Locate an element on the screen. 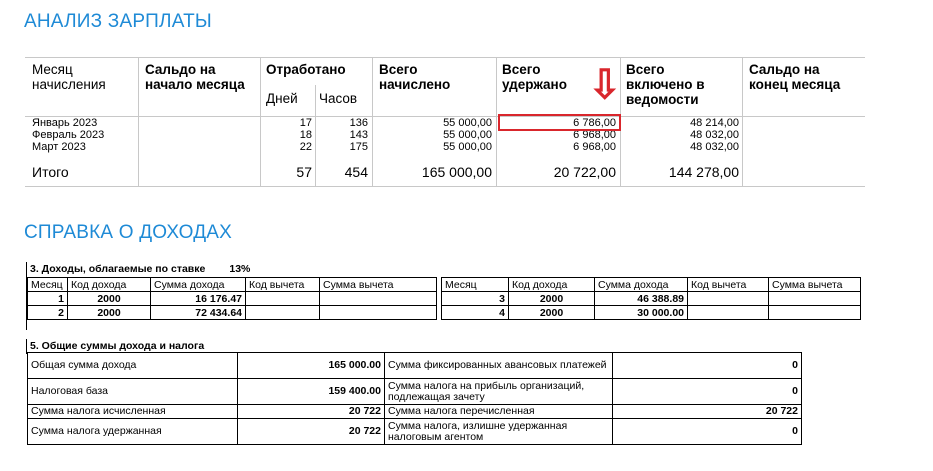 The width and height of the screenshot is (933, 471). table-row: 3 2000 46 388.89 is located at coordinates (651, 298).